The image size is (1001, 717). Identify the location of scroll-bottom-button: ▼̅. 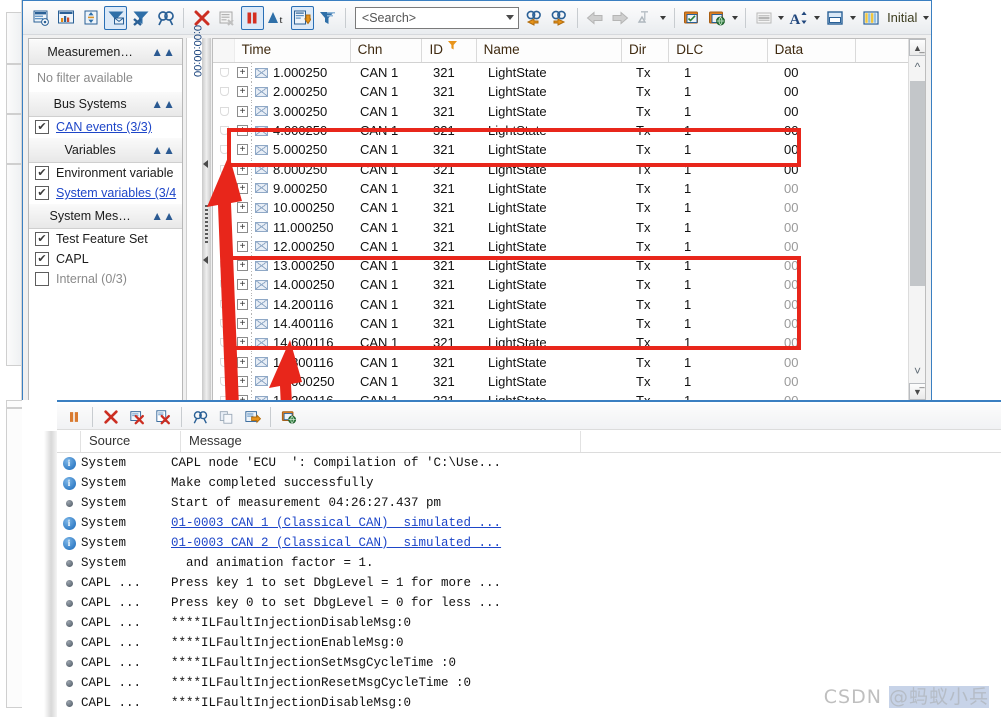
(917, 391).